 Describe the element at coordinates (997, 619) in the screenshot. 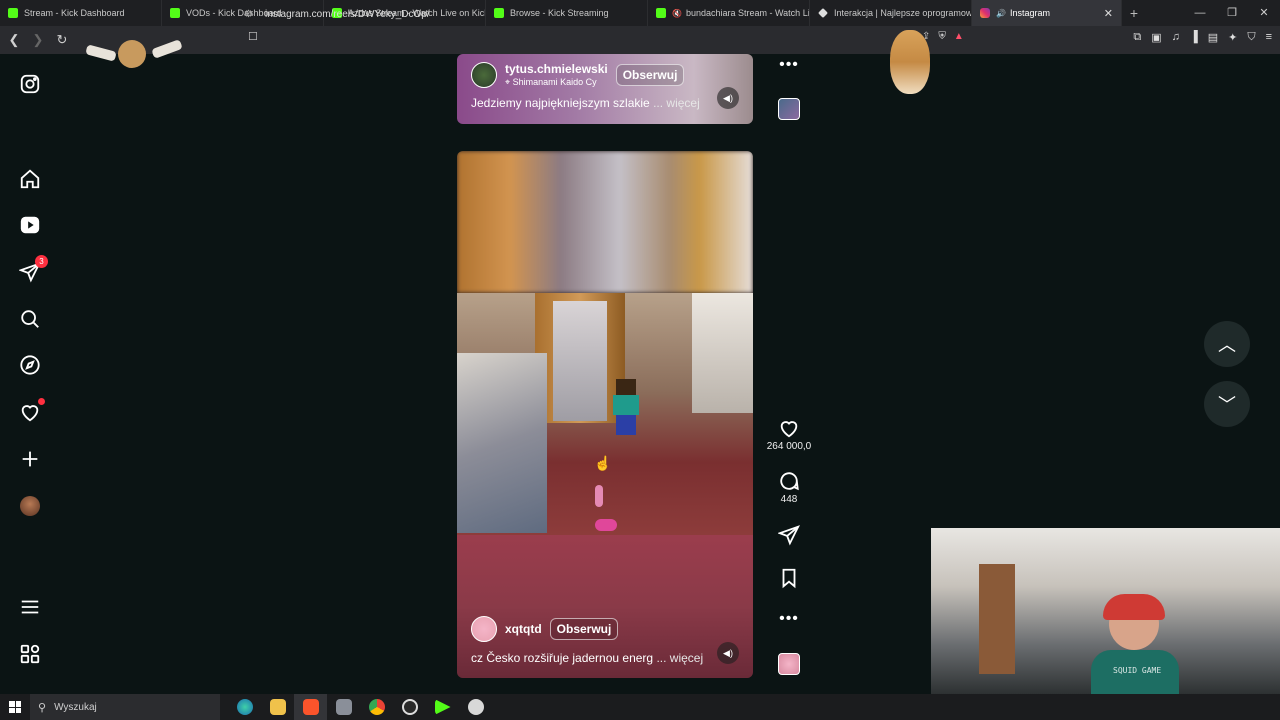

I see `door` at that location.